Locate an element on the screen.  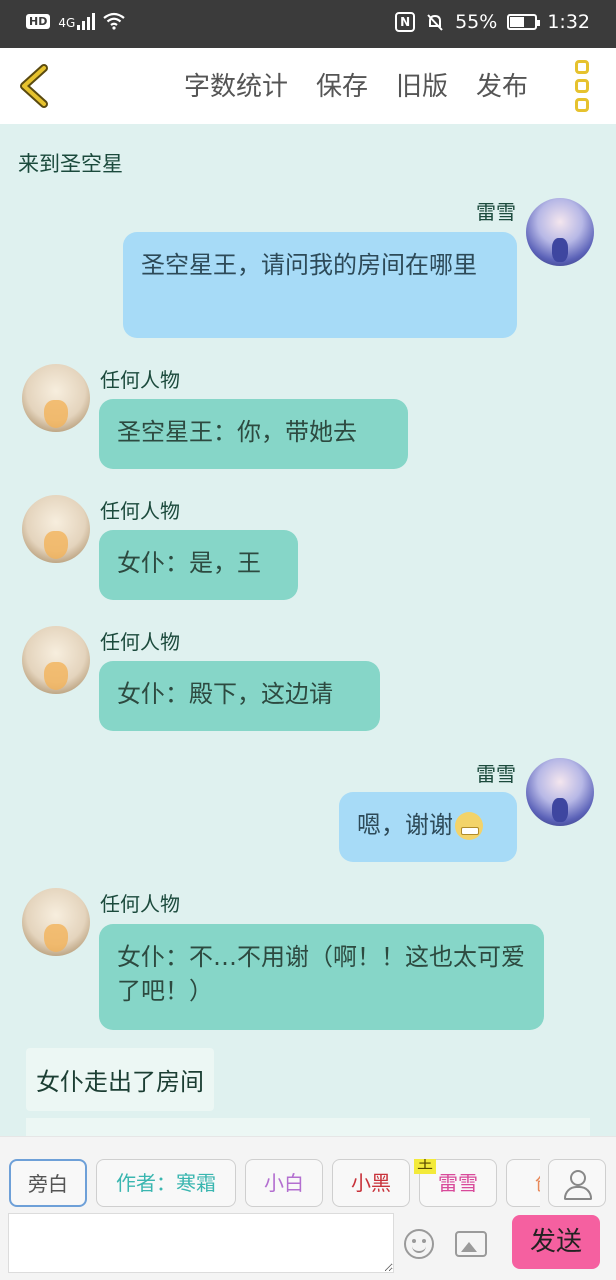
grin-emoji-icon is located at coordinates (469, 826).